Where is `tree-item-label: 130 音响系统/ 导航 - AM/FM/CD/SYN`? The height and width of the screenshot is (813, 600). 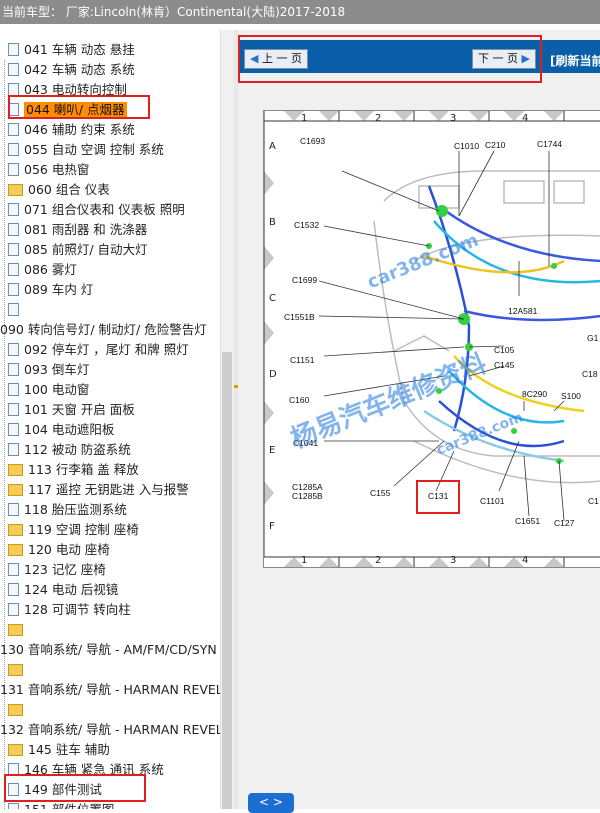 tree-item-label: 130 音响系统/ 导航 - AM/FM/CD/SYN is located at coordinates (108, 649).